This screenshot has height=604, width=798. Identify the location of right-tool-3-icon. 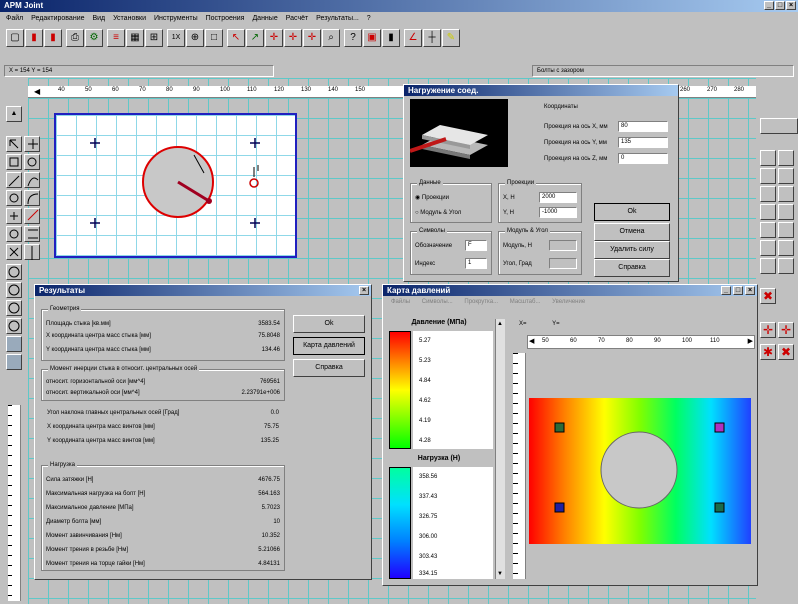
(786, 158).